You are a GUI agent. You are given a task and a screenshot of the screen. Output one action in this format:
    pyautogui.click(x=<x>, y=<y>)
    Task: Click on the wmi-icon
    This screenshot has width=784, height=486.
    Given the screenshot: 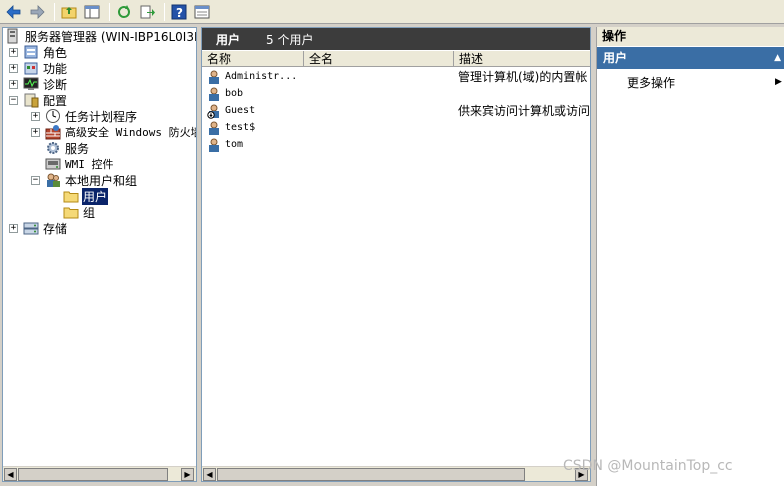 What is the action you would take?
    pyautogui.click(x=53, y=164)
    